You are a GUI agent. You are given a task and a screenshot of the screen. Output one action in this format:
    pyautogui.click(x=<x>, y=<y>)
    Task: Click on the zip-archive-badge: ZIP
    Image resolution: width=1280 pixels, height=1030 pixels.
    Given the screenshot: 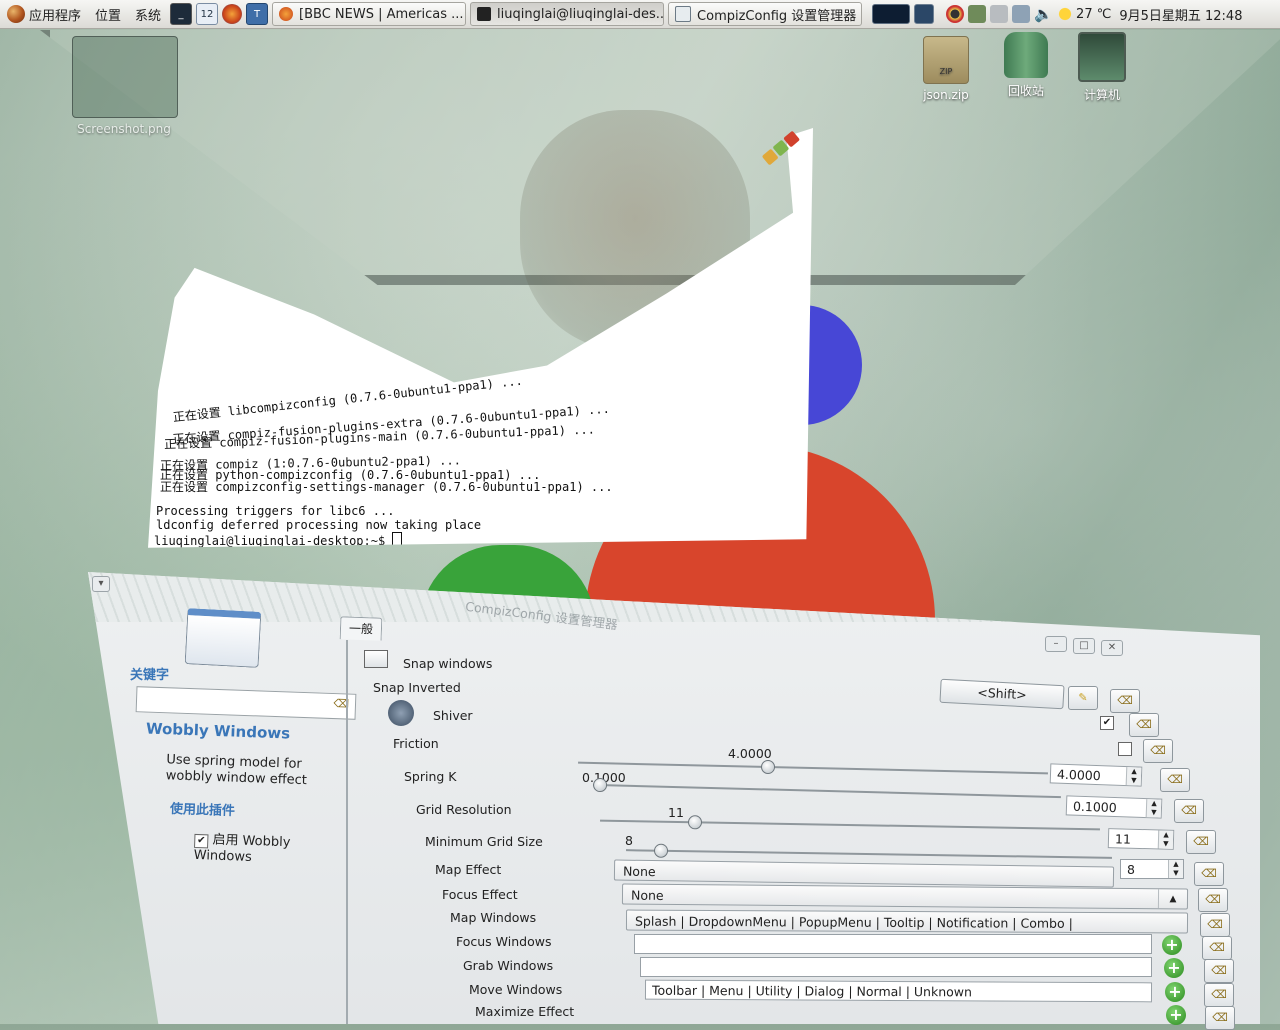 What is the action you would take?
    pyautogui.click(x=946, y=71)
    